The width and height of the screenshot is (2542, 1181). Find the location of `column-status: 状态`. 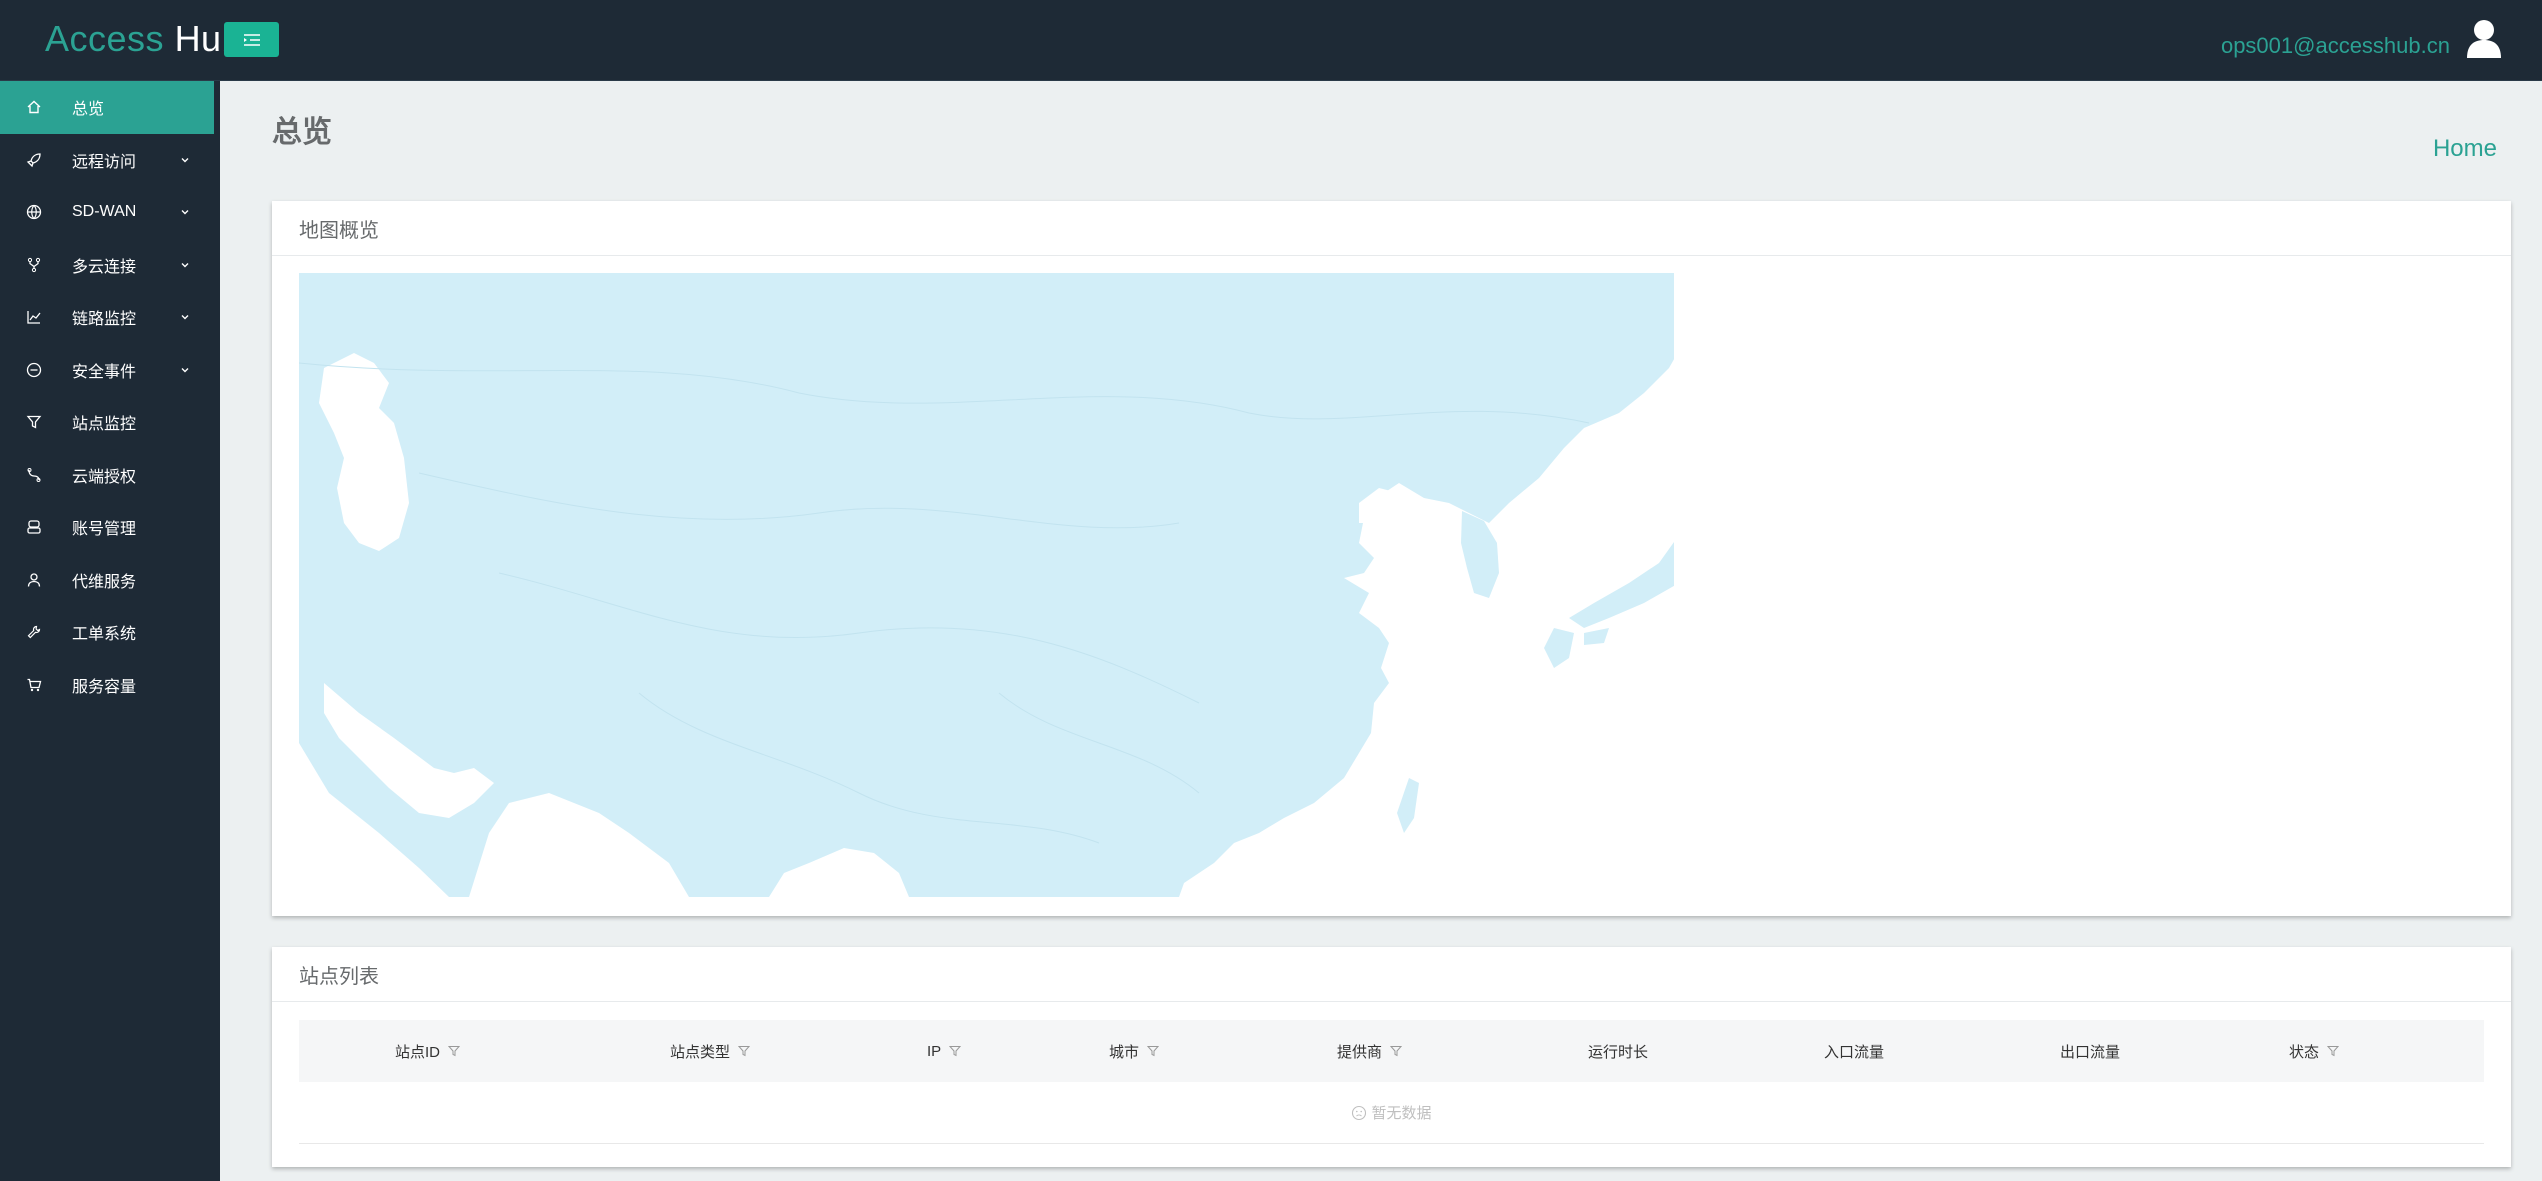

column-status: 状态 is located at coordinates (2314, 1051).